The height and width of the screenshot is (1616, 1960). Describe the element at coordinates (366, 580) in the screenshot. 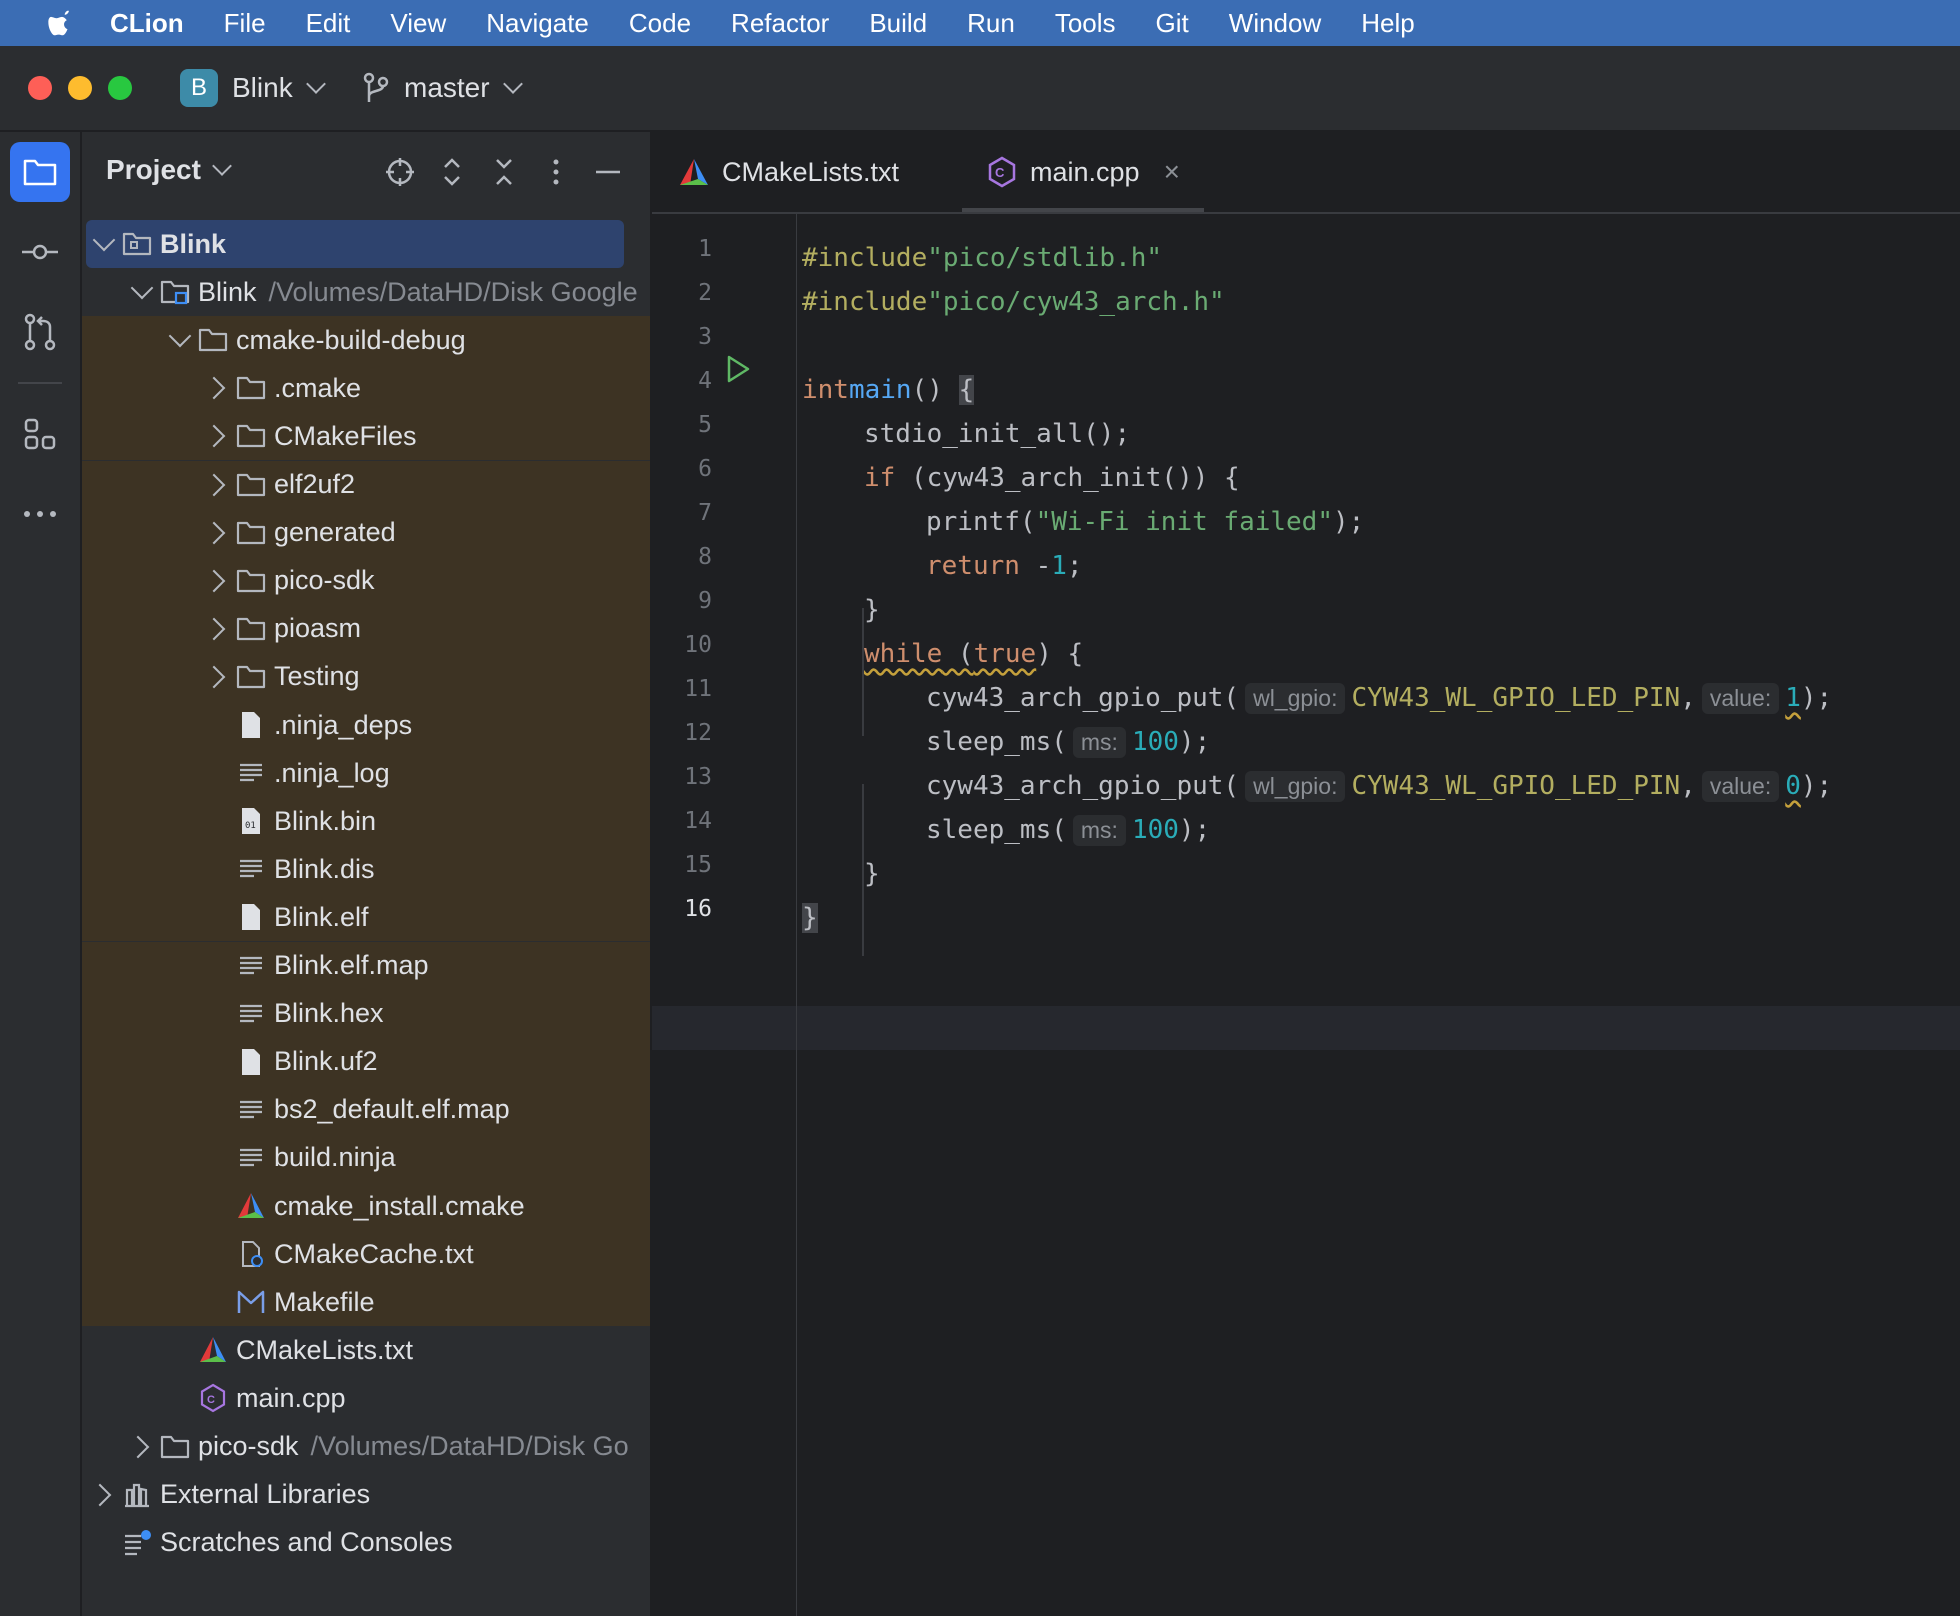

I see `tree-item: pico-sdk` at that location.